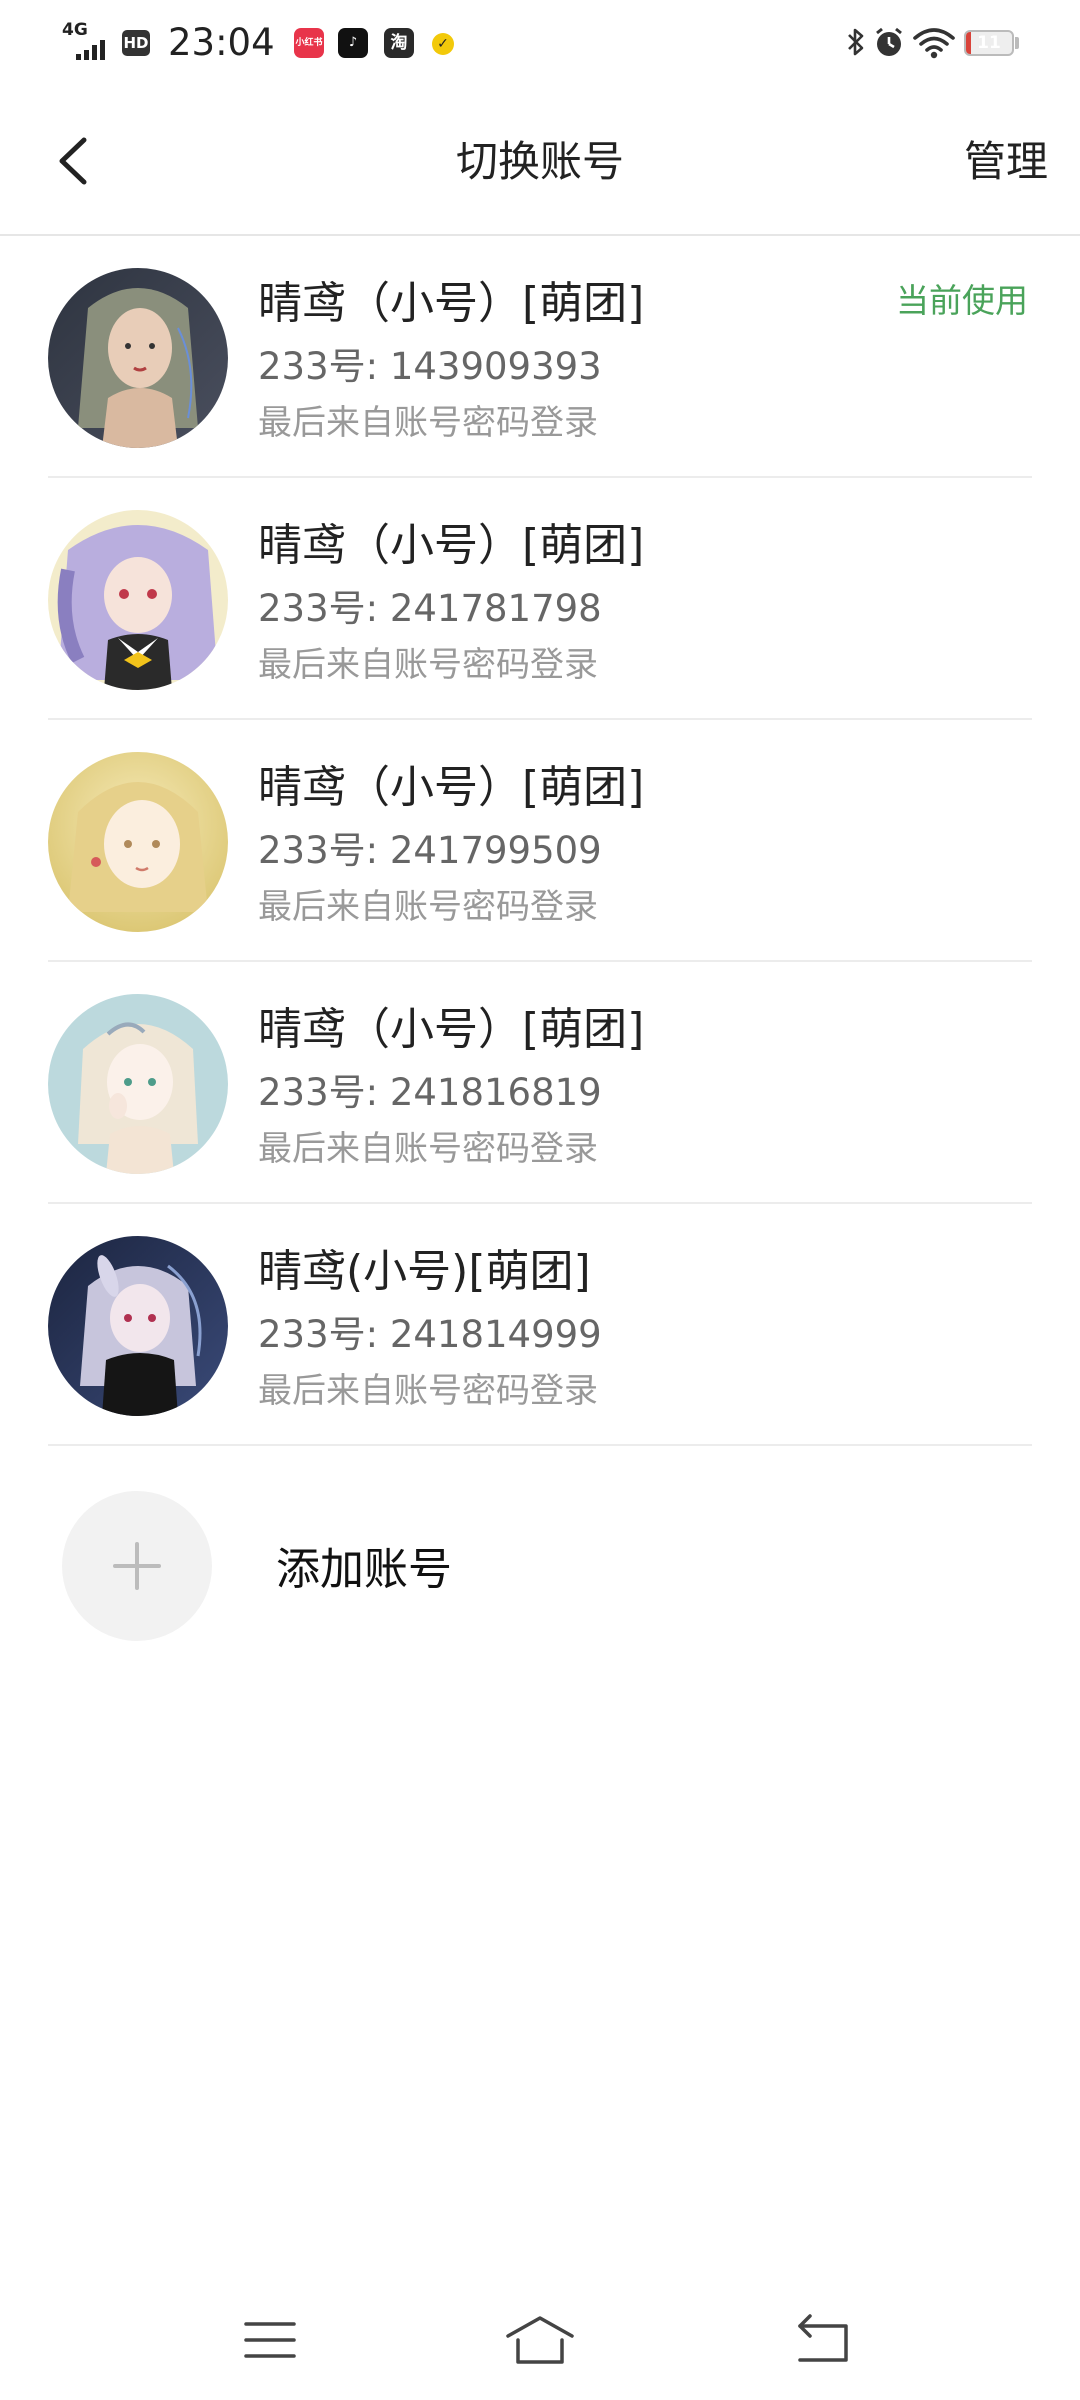 The width and height of the screenshot is (1080, 2400). I want to click on account-item-5: 晴鸢(小号)[萌团] 233号: 241814999 最后来自账号密码登录, so click(540, 1325).